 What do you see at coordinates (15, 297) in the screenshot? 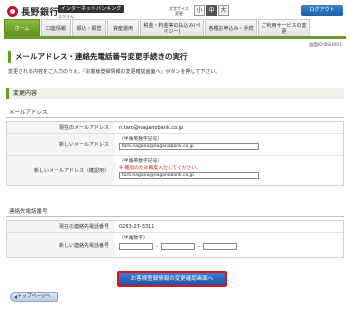
I see `back-arrow-icon` at bounding box center [15, 297].